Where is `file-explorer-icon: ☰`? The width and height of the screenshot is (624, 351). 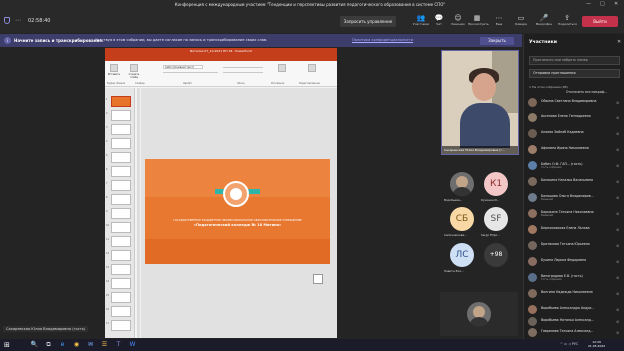 file-explorer-icon: ☰ is located at coordinates (104, 345).